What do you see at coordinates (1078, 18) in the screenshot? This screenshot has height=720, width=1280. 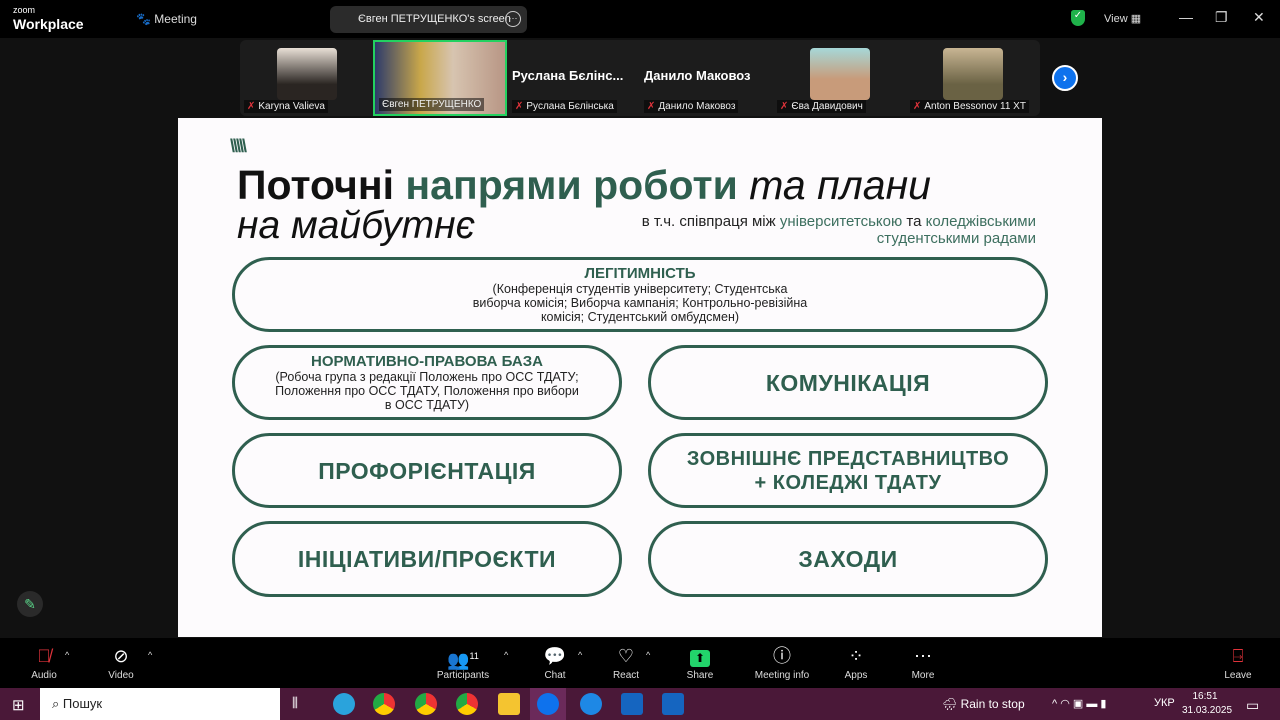 I see `security-shield-icon: ✓` at bounding box center [1078, 18].